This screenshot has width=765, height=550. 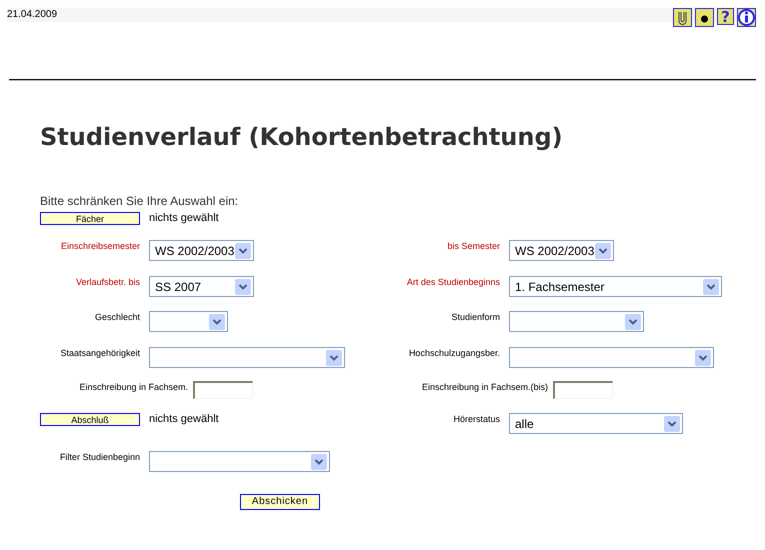 What do you see at coordinates (90, 419) in the screenshot?
I see `picker-button: Abschluß` at bounding box center [90, 419].